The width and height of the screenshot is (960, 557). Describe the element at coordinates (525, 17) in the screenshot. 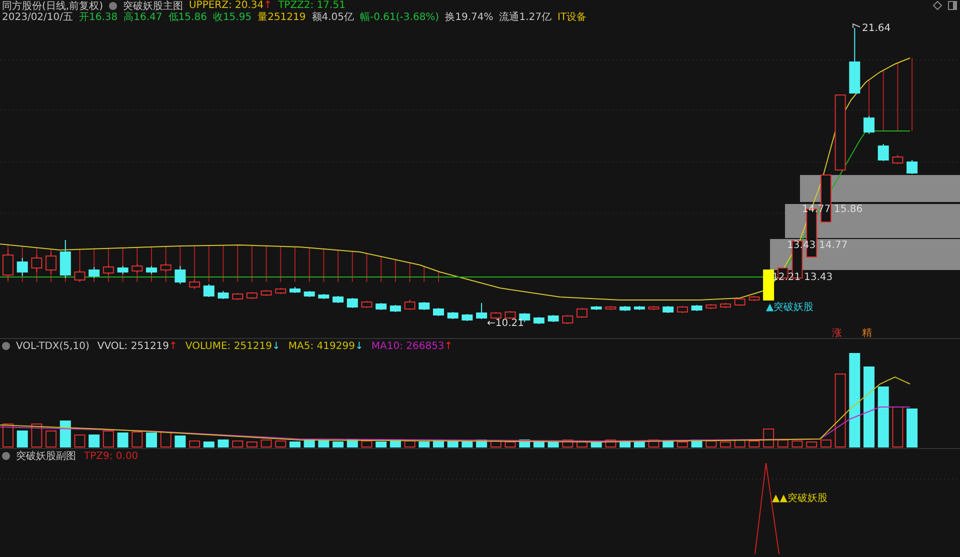

I see `quote-value: 流通1.27亿` at that location.